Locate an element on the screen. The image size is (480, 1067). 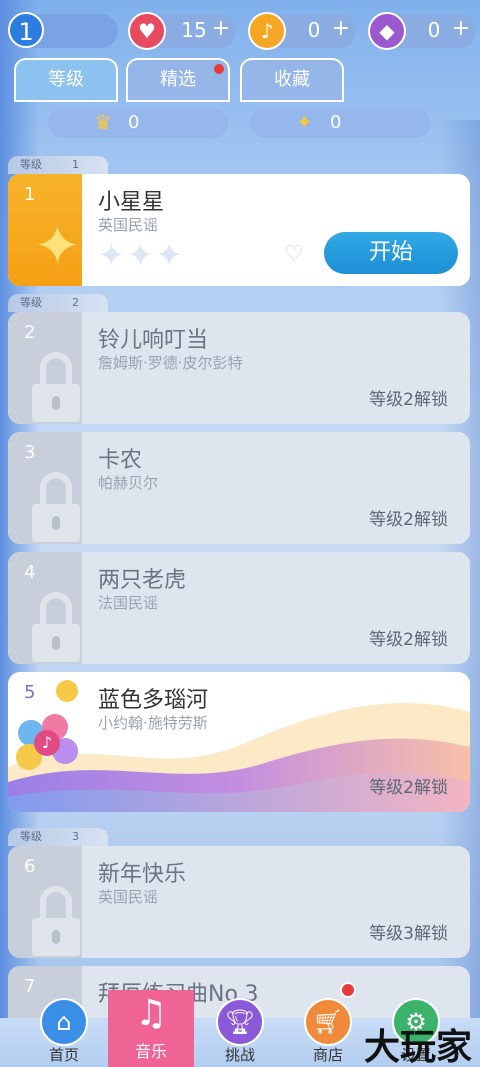
song-artist: 詹姆斯·罗德·皮尔彭特 is located at coordinates (170, 363).